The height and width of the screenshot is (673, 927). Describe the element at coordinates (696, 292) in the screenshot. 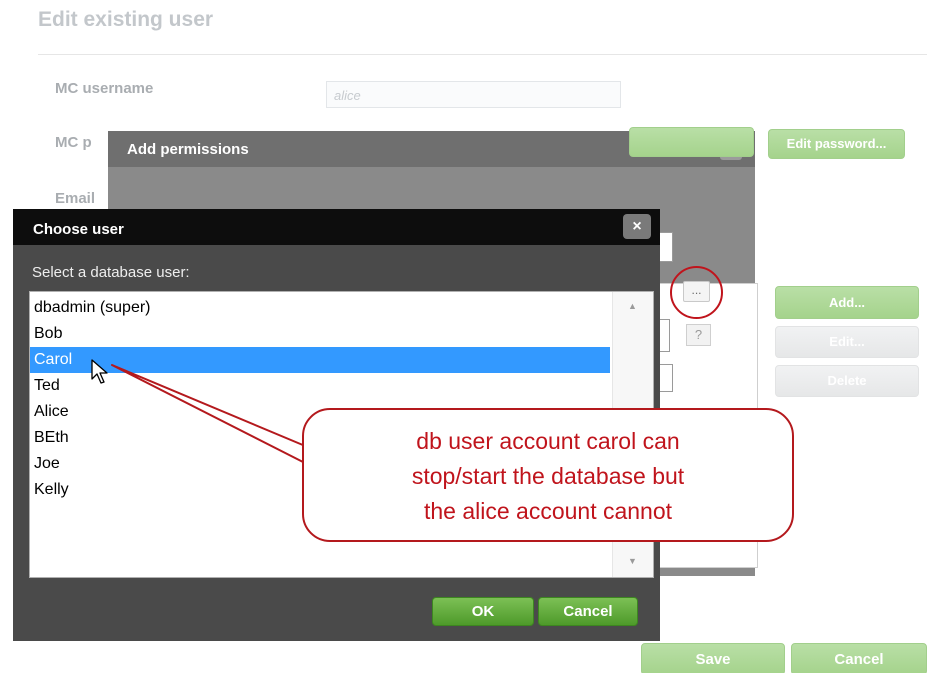

I see `browse-button-highlight` at that location.